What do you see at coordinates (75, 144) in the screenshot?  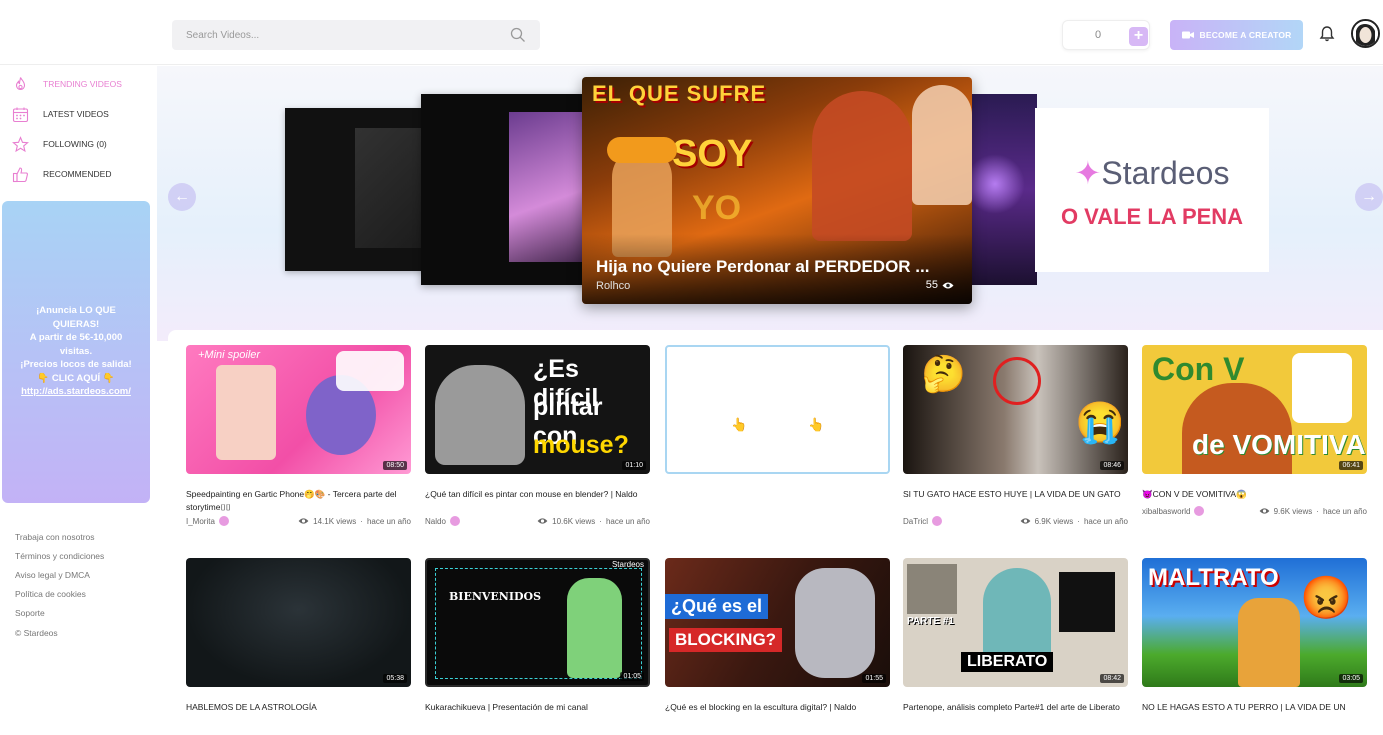 I see `sidebar-item-label: FOLLOWING (0)` at bounding box center [75, 144].